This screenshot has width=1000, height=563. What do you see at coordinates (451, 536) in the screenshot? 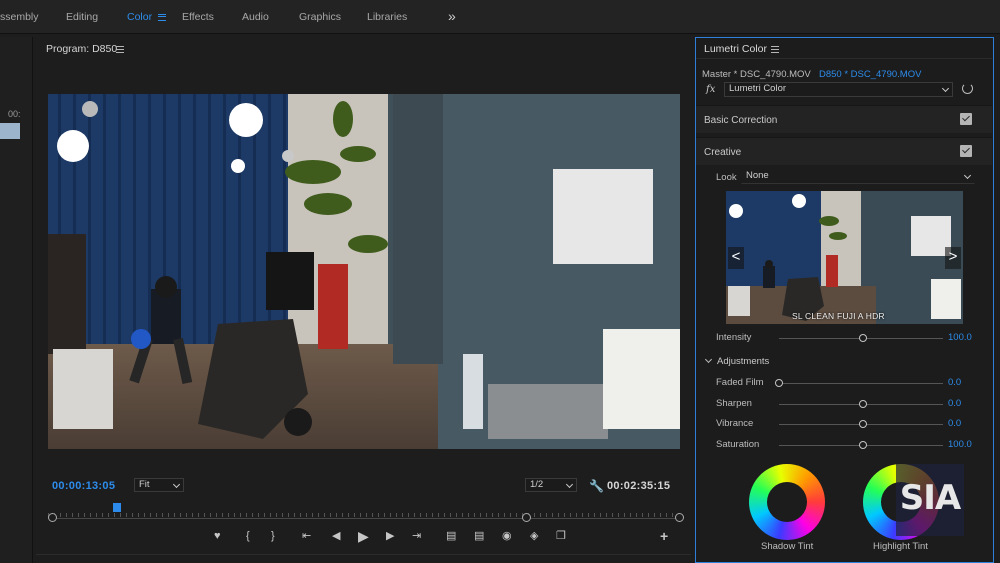
I see `lift-icon: ▤` at bounding box center [451, 536].